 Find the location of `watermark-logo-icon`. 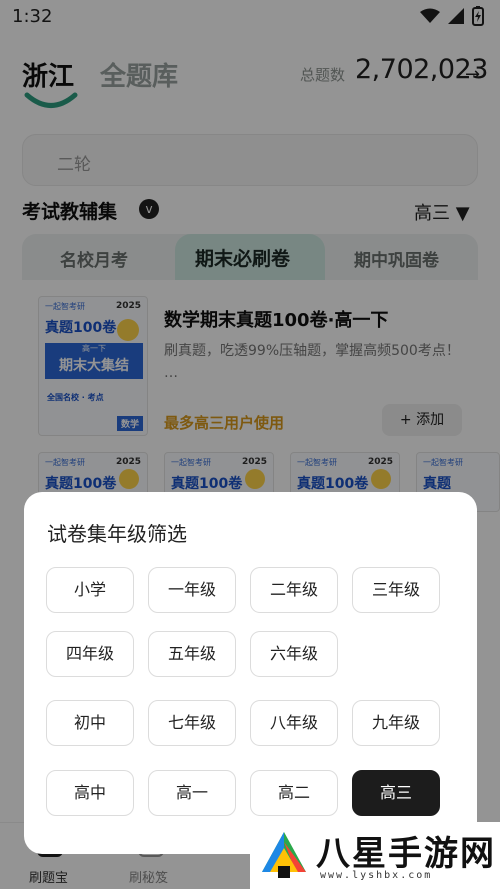

watermark-logo-icon is located at coordinates (284, 855).